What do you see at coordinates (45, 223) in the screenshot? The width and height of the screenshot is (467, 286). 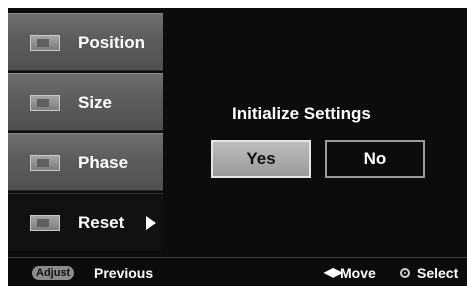 I see `reset-icon` at bounding box center [45, 223].